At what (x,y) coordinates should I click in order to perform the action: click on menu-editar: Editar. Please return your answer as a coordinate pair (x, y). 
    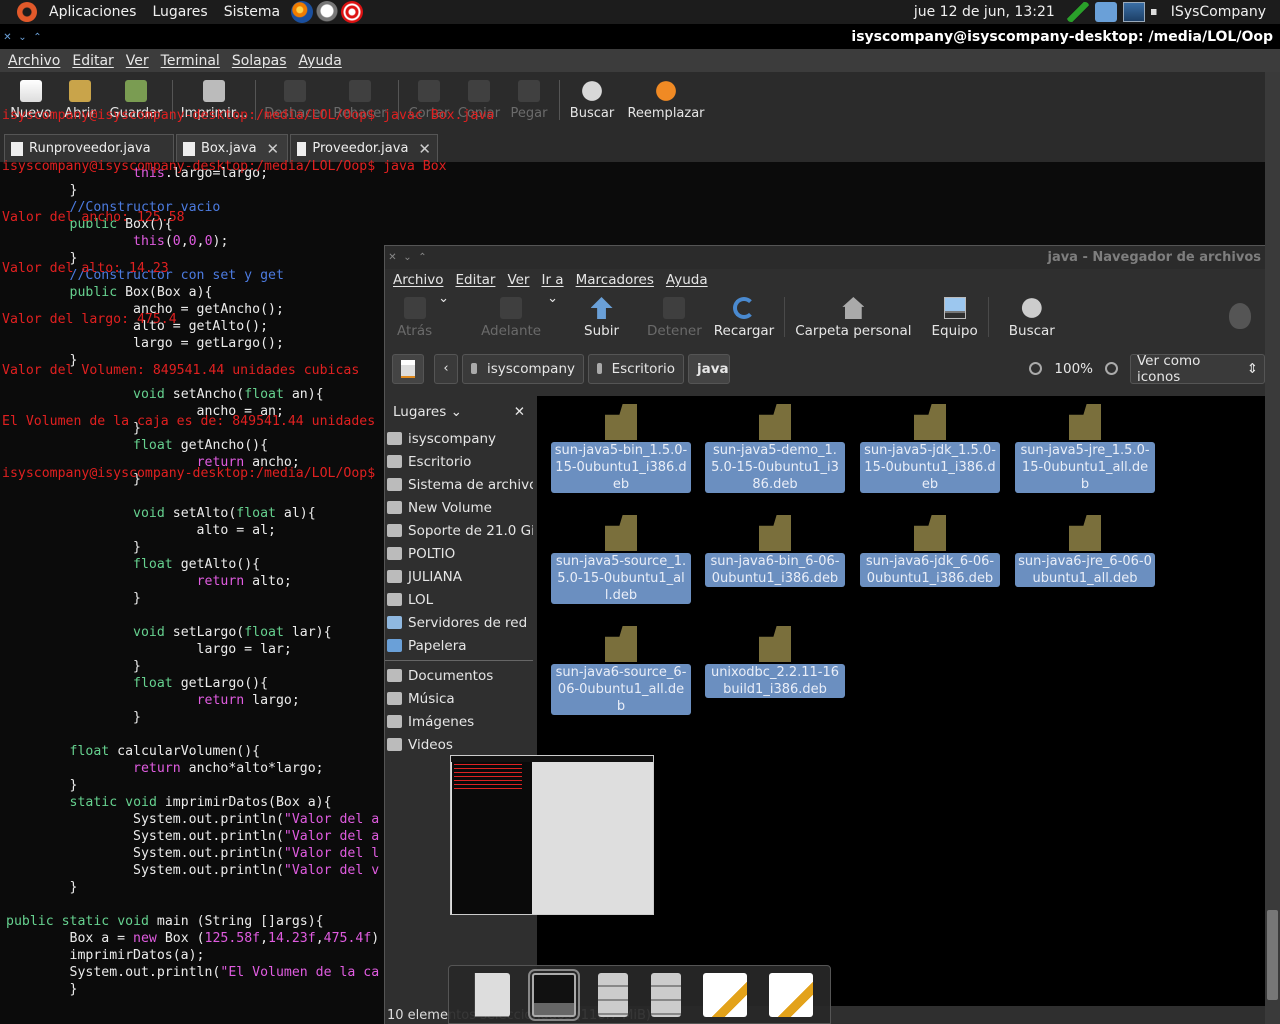
    Looking at the image, I should click on (475, 280).